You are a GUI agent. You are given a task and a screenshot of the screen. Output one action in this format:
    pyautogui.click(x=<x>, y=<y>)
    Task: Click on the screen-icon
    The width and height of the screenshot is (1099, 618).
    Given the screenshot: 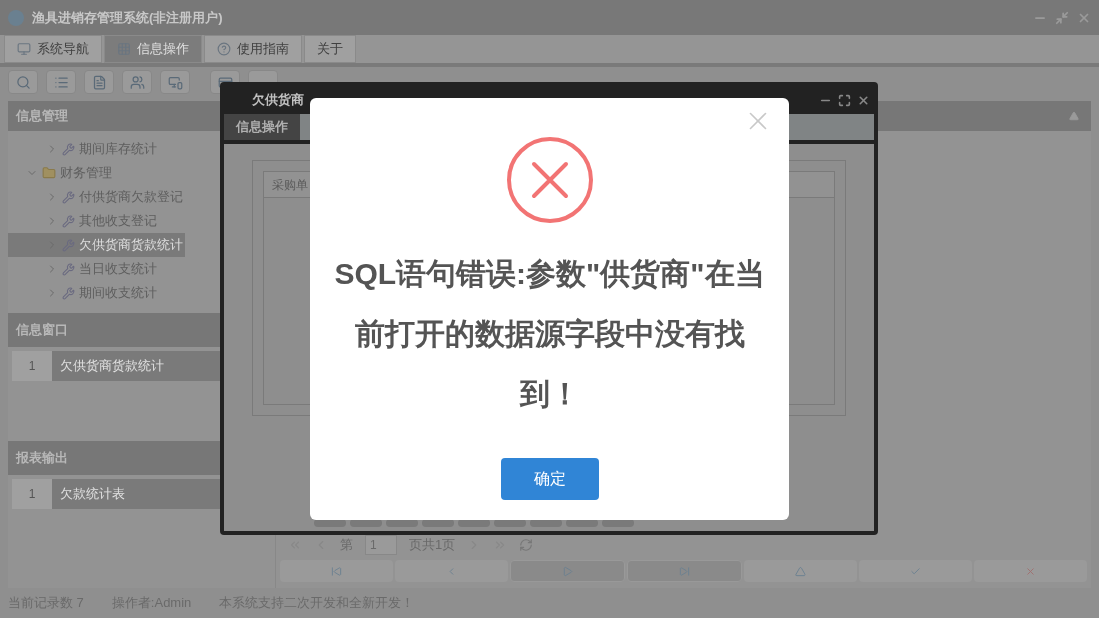 What is the action you would take?
    pyautogui.click(x=175, y=82)
    